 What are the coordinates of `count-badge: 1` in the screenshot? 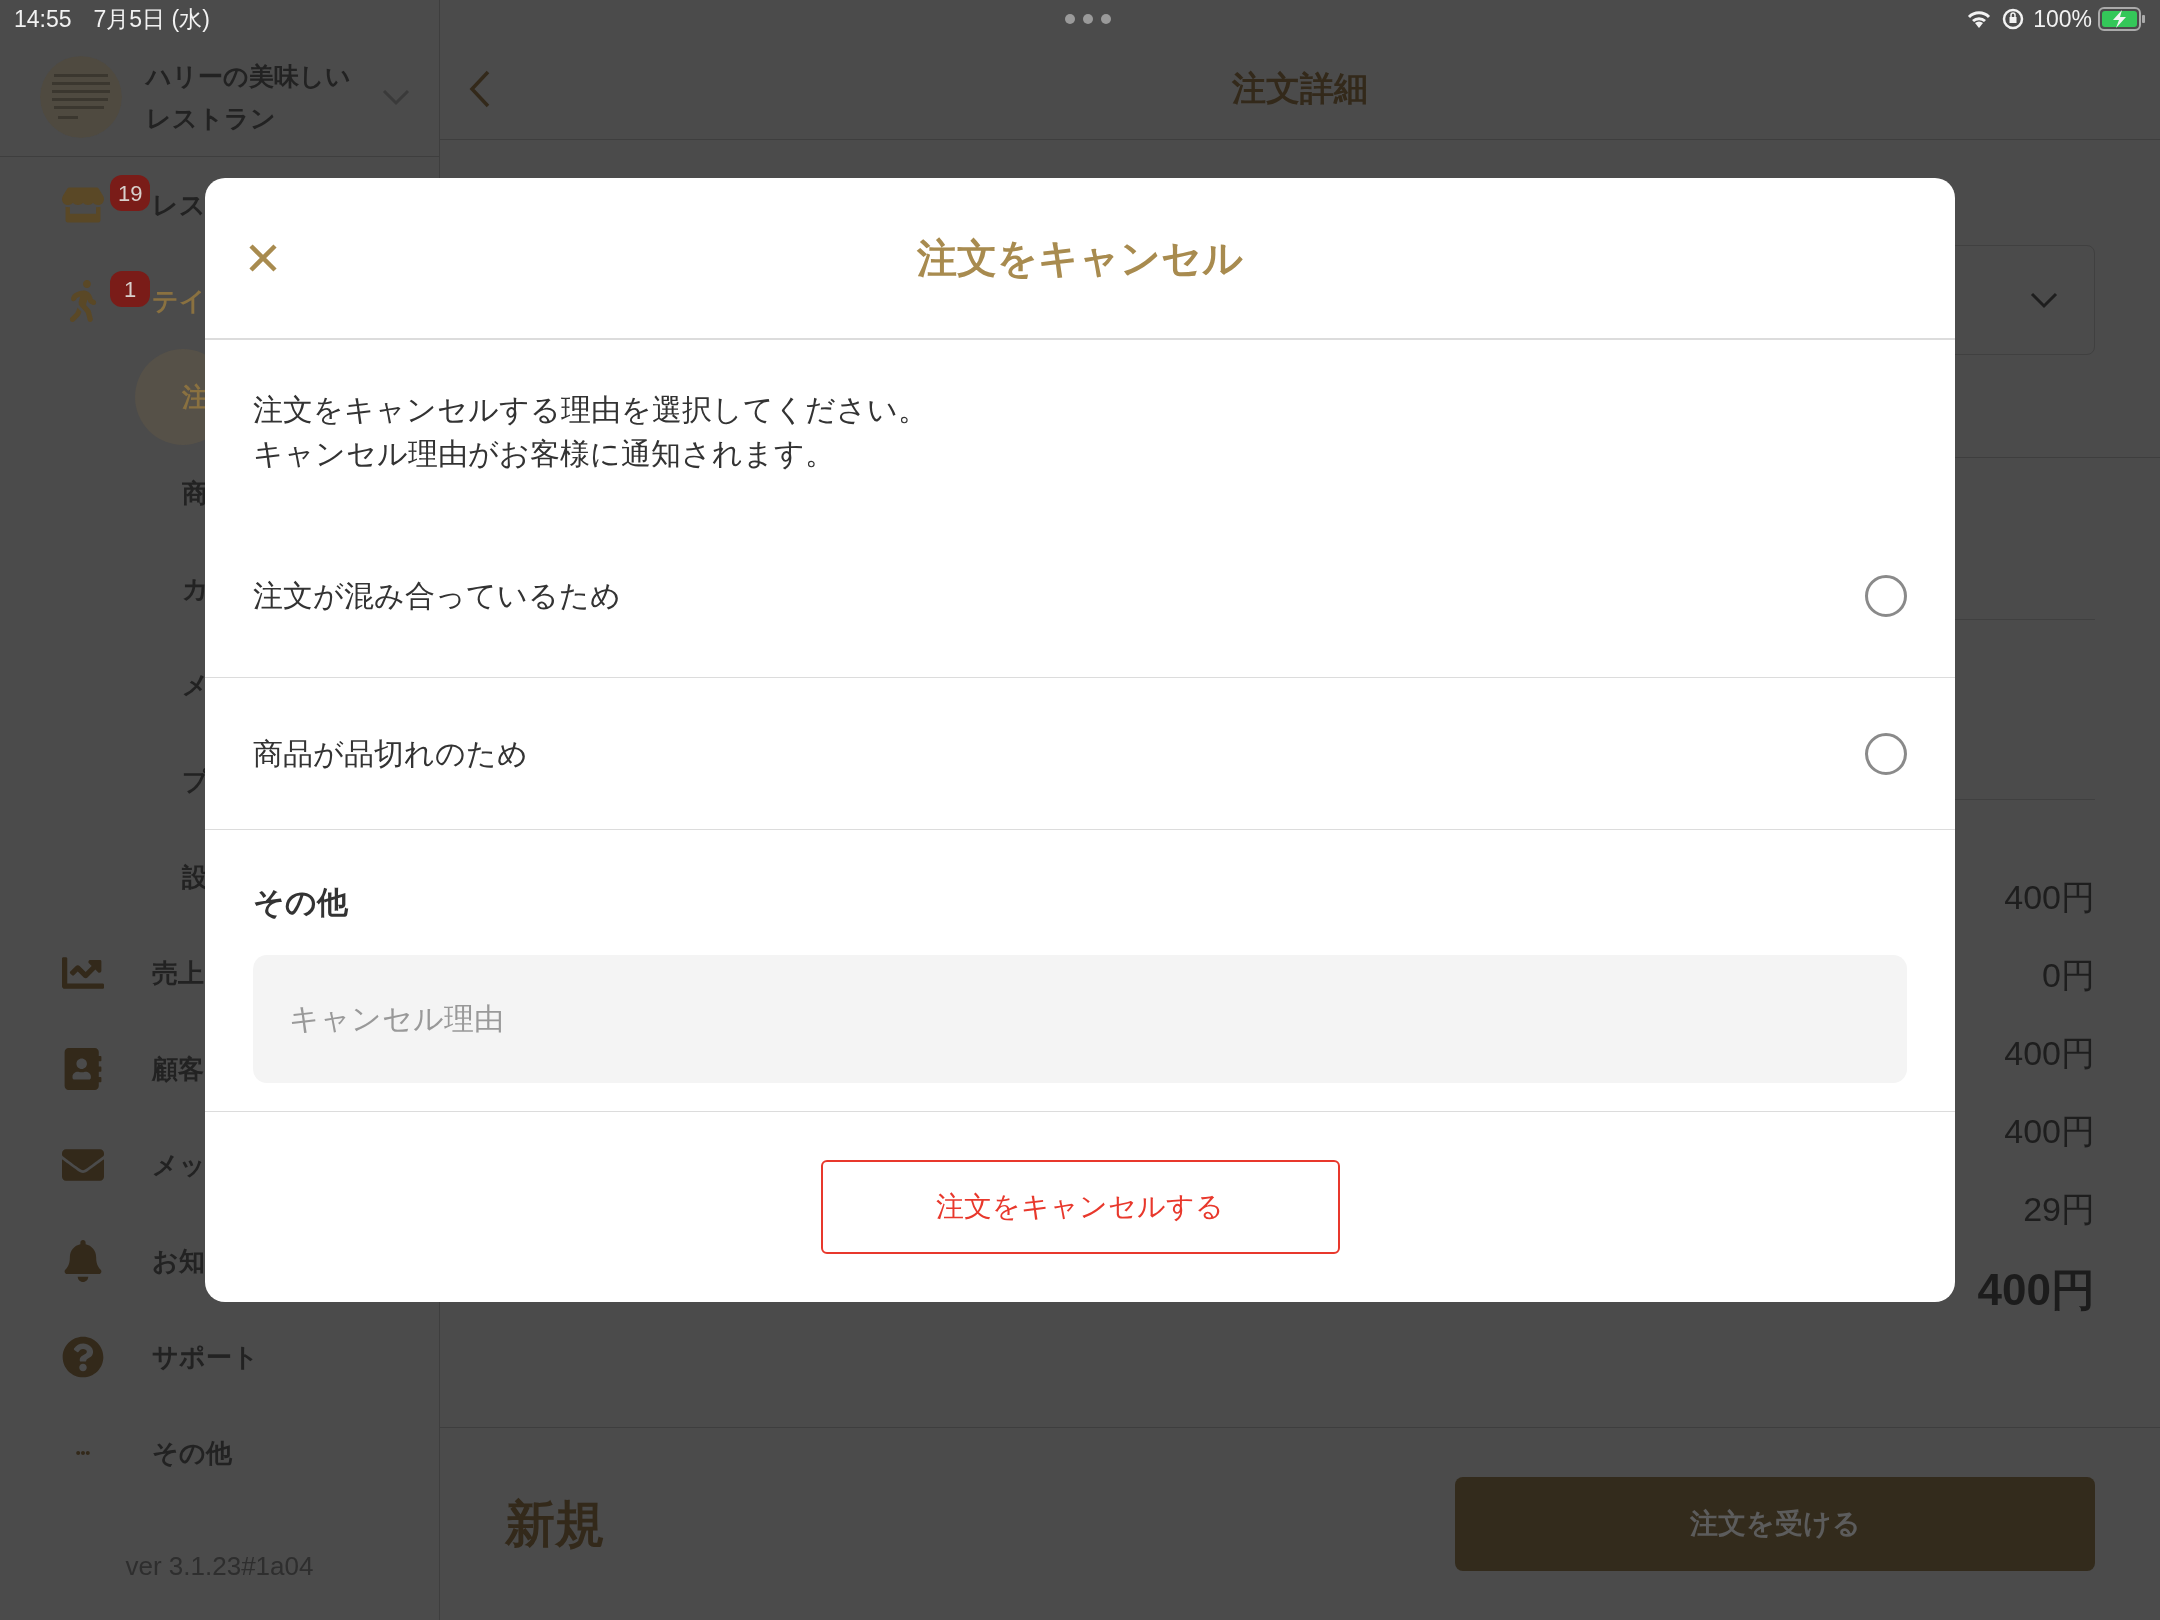 It's located at (130, 289).